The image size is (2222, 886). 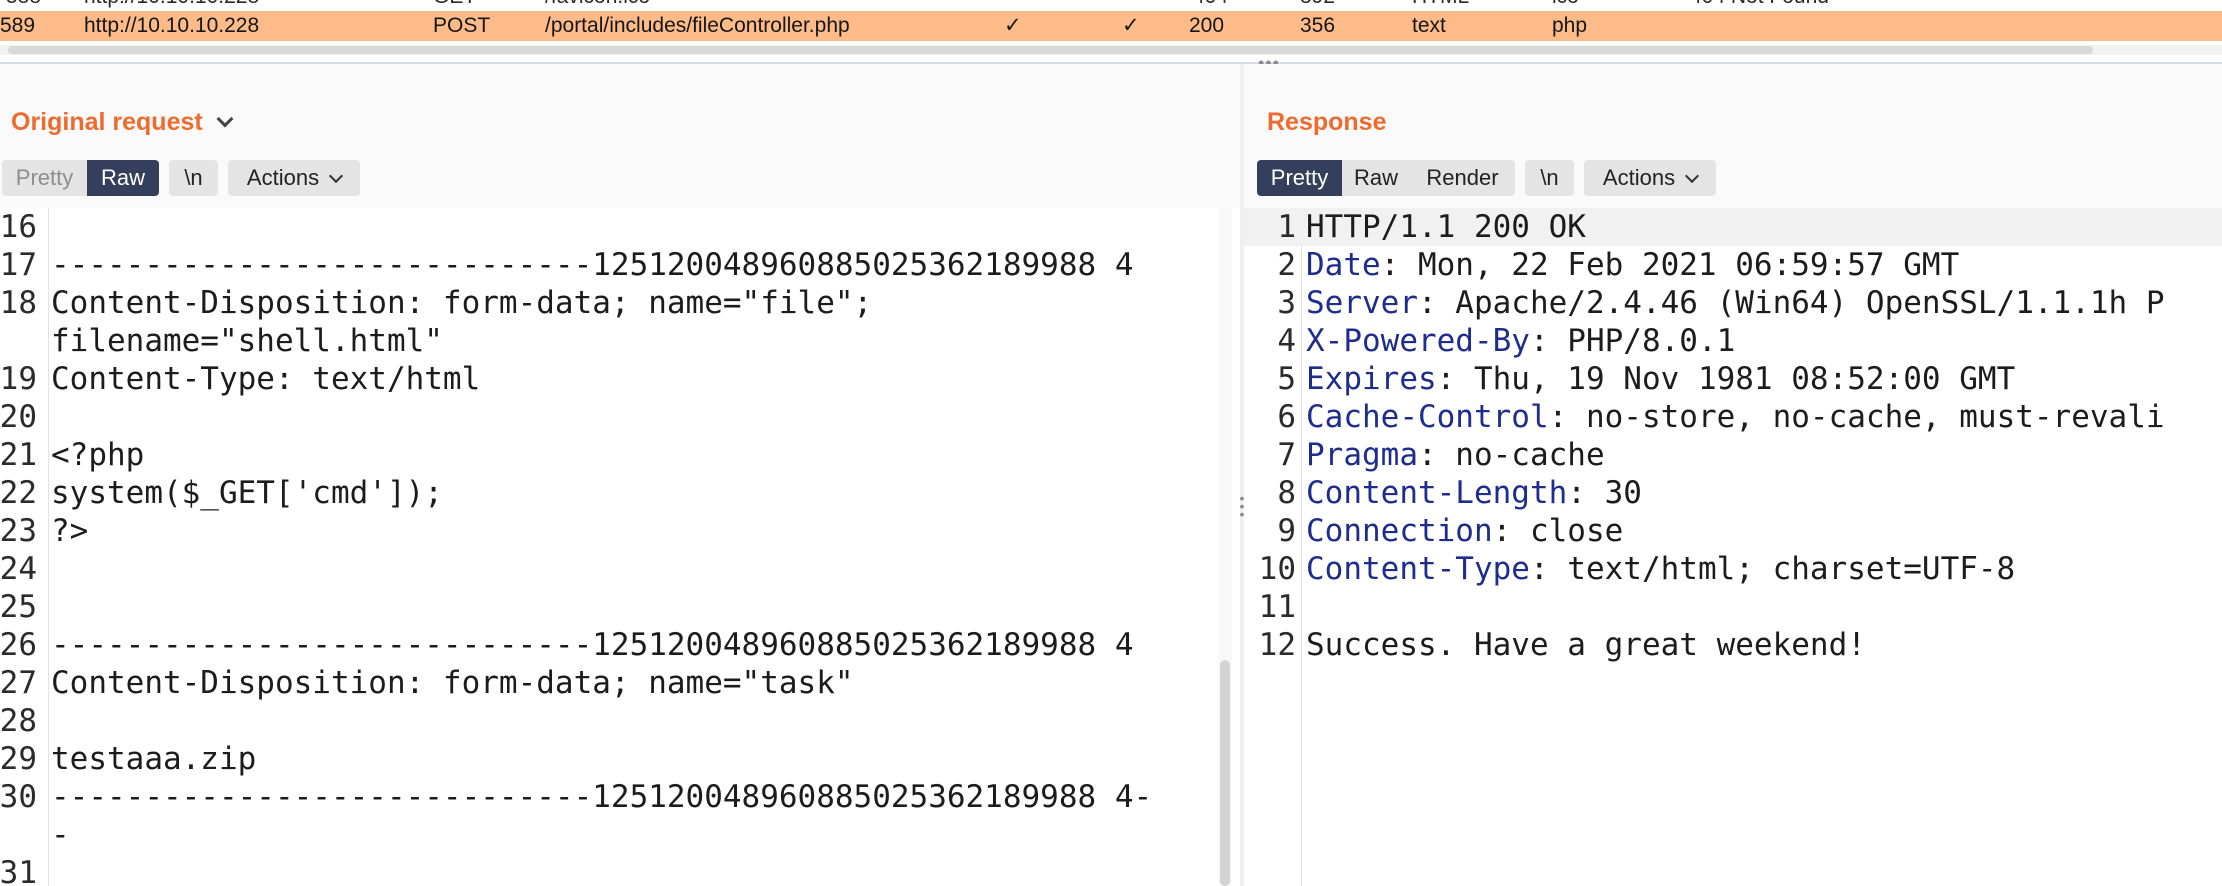 I want to click on row-url: /portal/includes/fileController.php, so click(x=697, y=25).